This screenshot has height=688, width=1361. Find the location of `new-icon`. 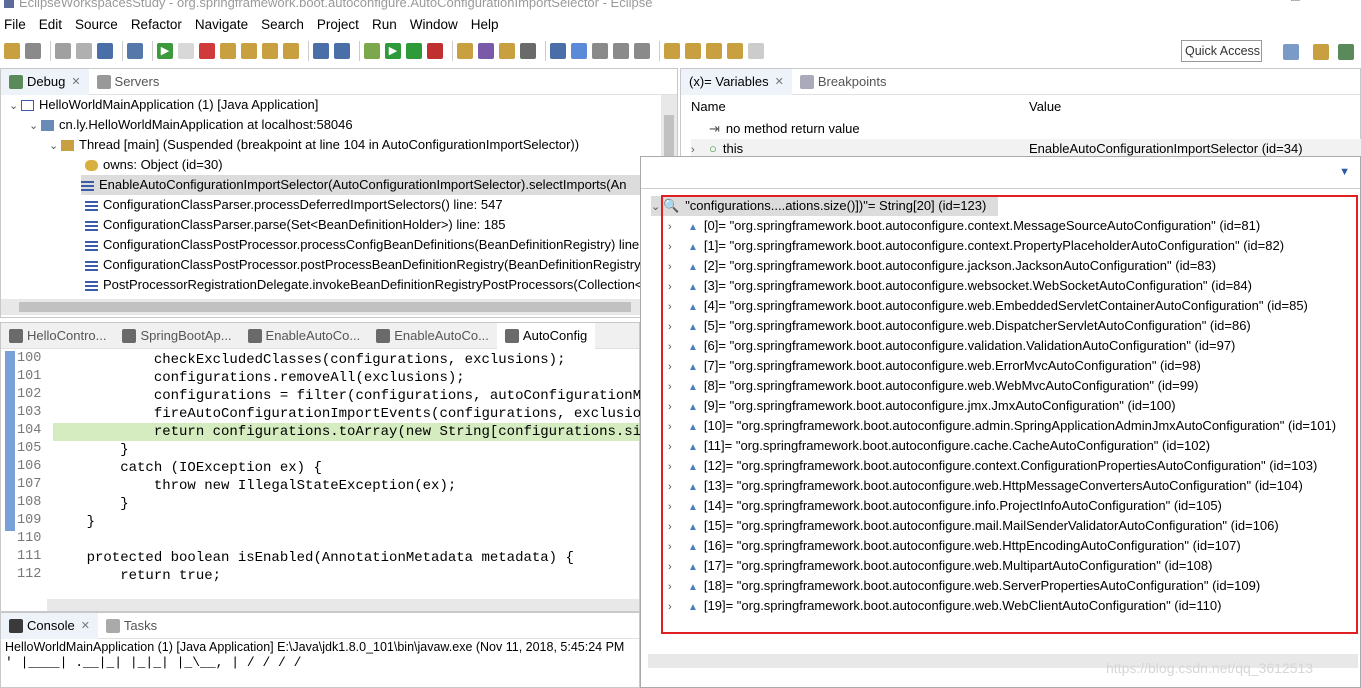

new-icon is located at coordinates (12, 51).